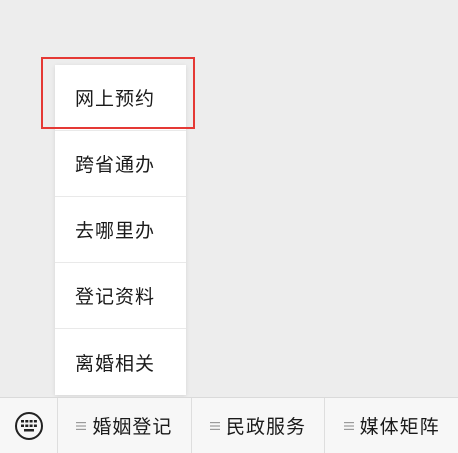  Describe the element at coordinates (266, 427) in the screenshot. I see `menu-tab-label: 民政服务` at that location.